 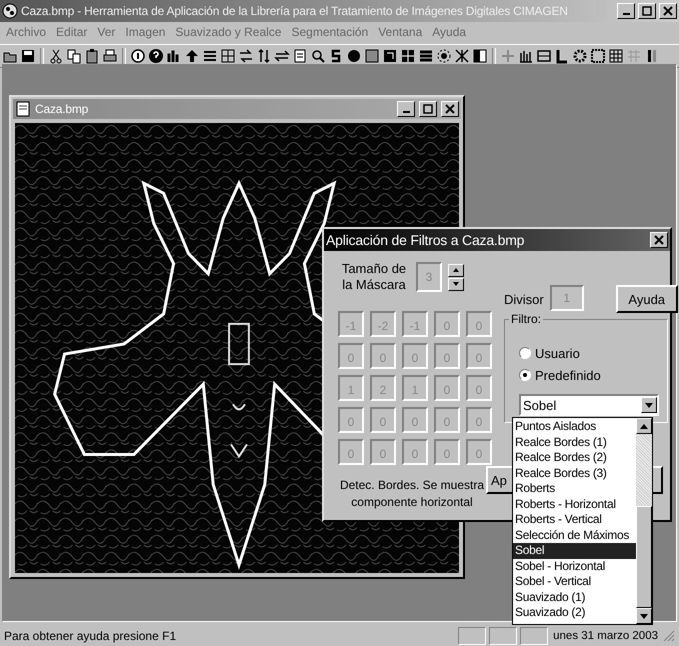 I want to click on scissors-icon, so click(x=56, y=56).